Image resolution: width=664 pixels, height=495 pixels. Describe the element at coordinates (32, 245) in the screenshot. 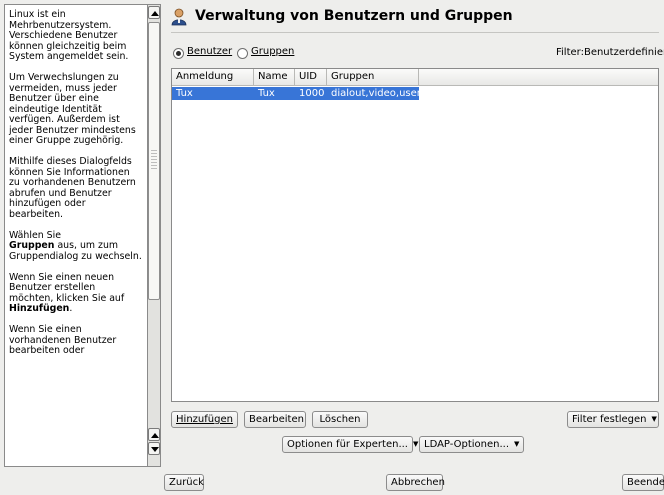

I see `help-bold-groups: Gruppen` at that location.